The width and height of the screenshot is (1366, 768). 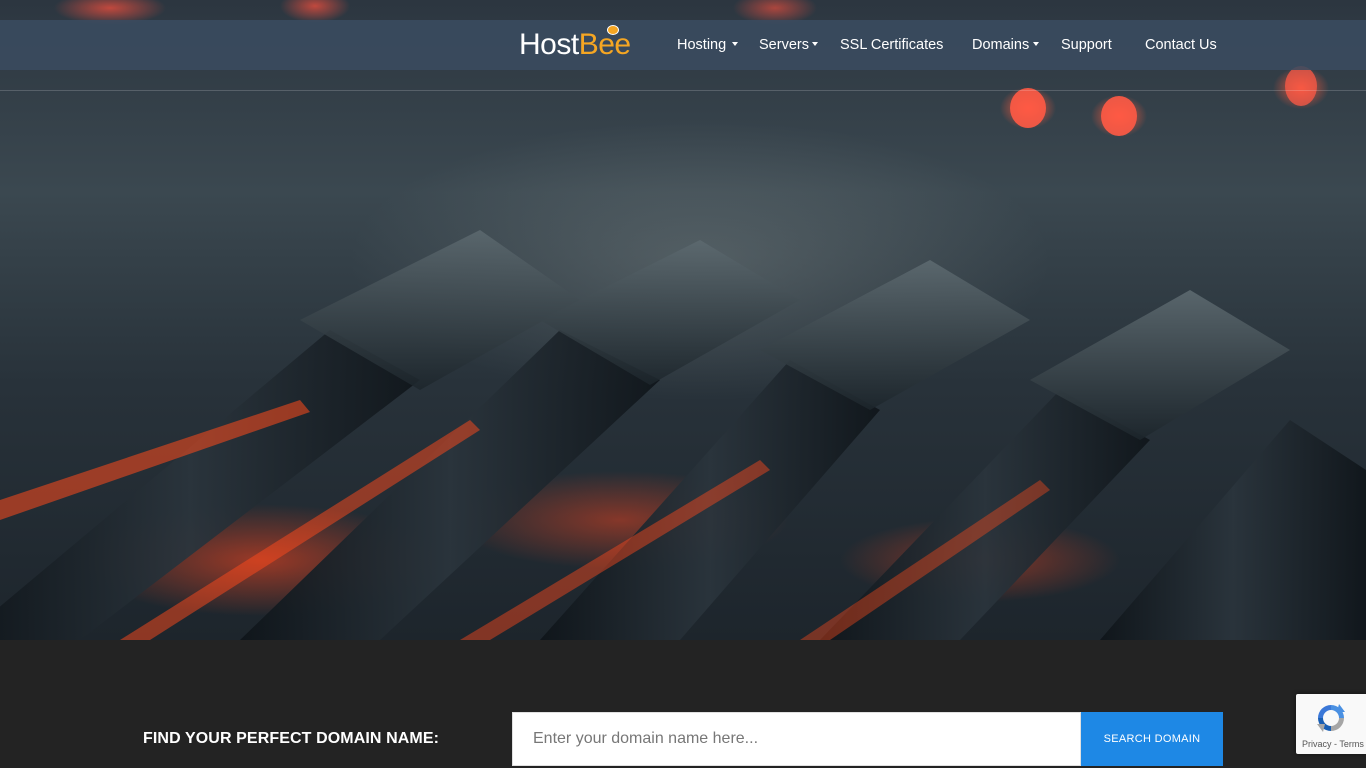 I want to click on search-domain-button: SEARCH DOMAIN, so click(x=1152, y=739).